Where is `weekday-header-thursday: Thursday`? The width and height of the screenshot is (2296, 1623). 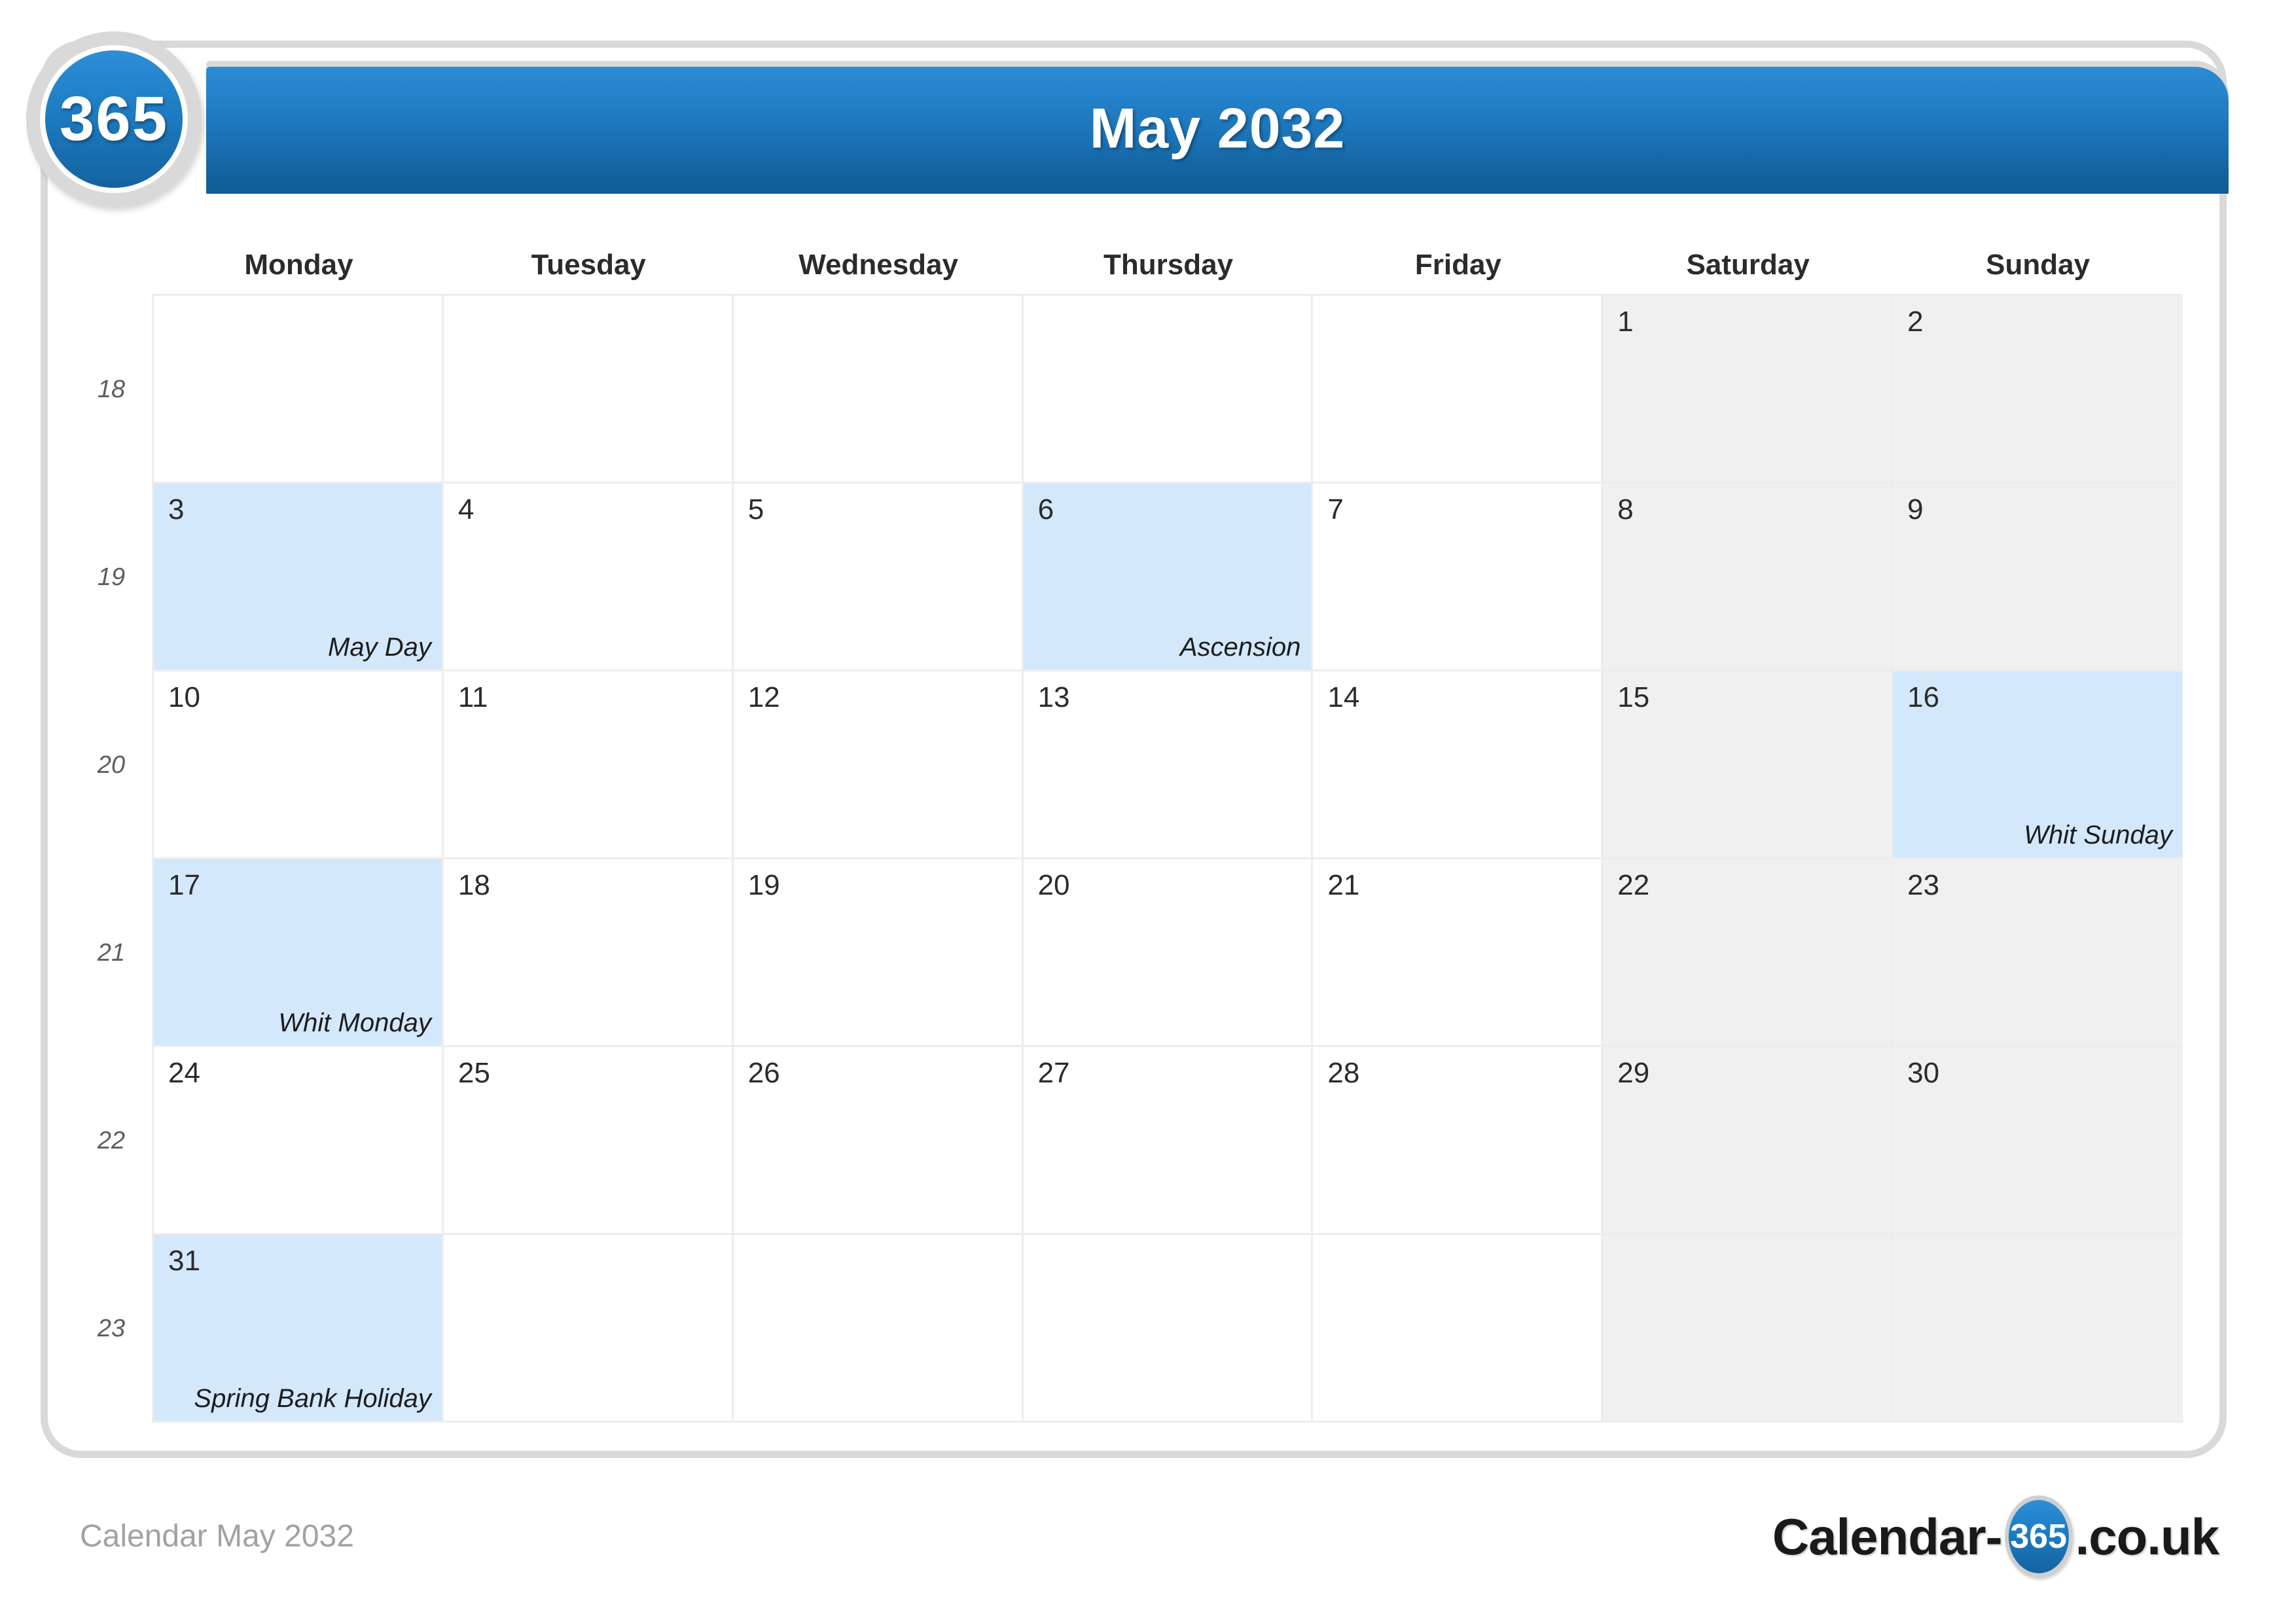
weekday-header-thursday: Thursday is located at coordinates (1168, 265).